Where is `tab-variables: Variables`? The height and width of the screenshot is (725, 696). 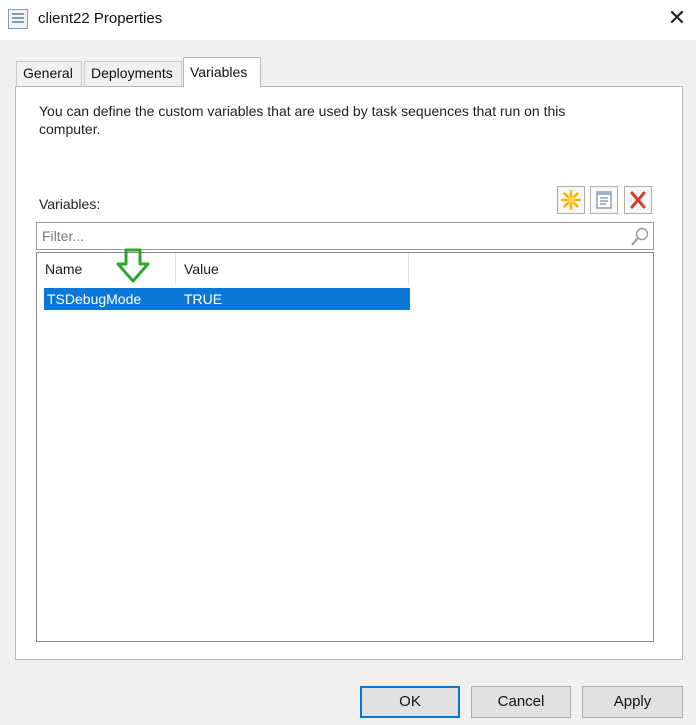 tab-variables: Variables is located at coordinates (222, 72).